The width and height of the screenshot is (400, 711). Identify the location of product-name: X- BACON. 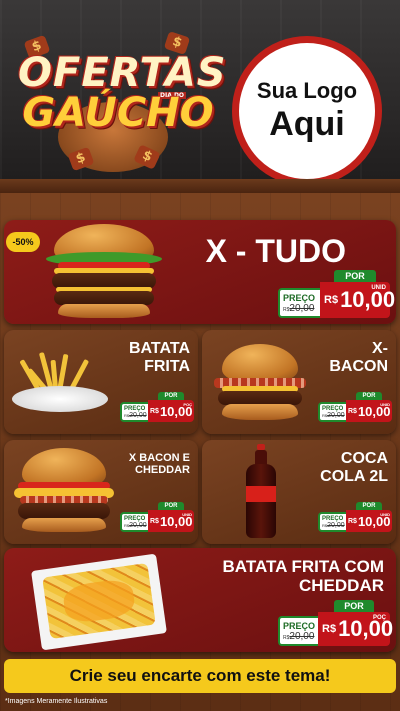
(358, 357).